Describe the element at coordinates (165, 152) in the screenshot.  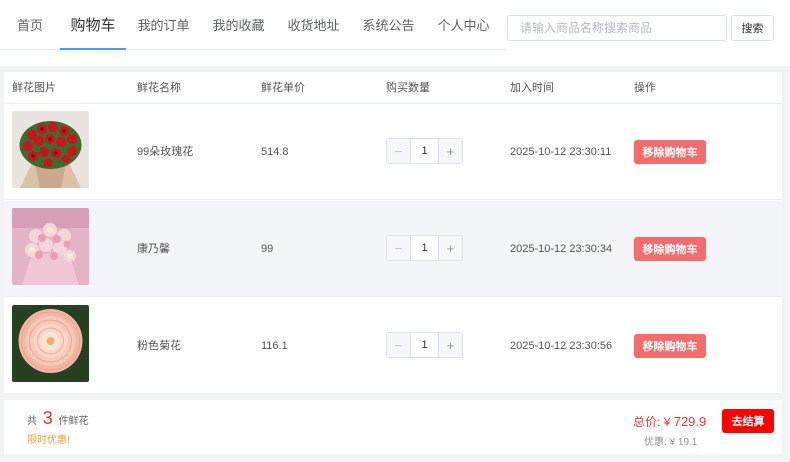
I see `flower-name: 99朵玫瑰花` at that location.